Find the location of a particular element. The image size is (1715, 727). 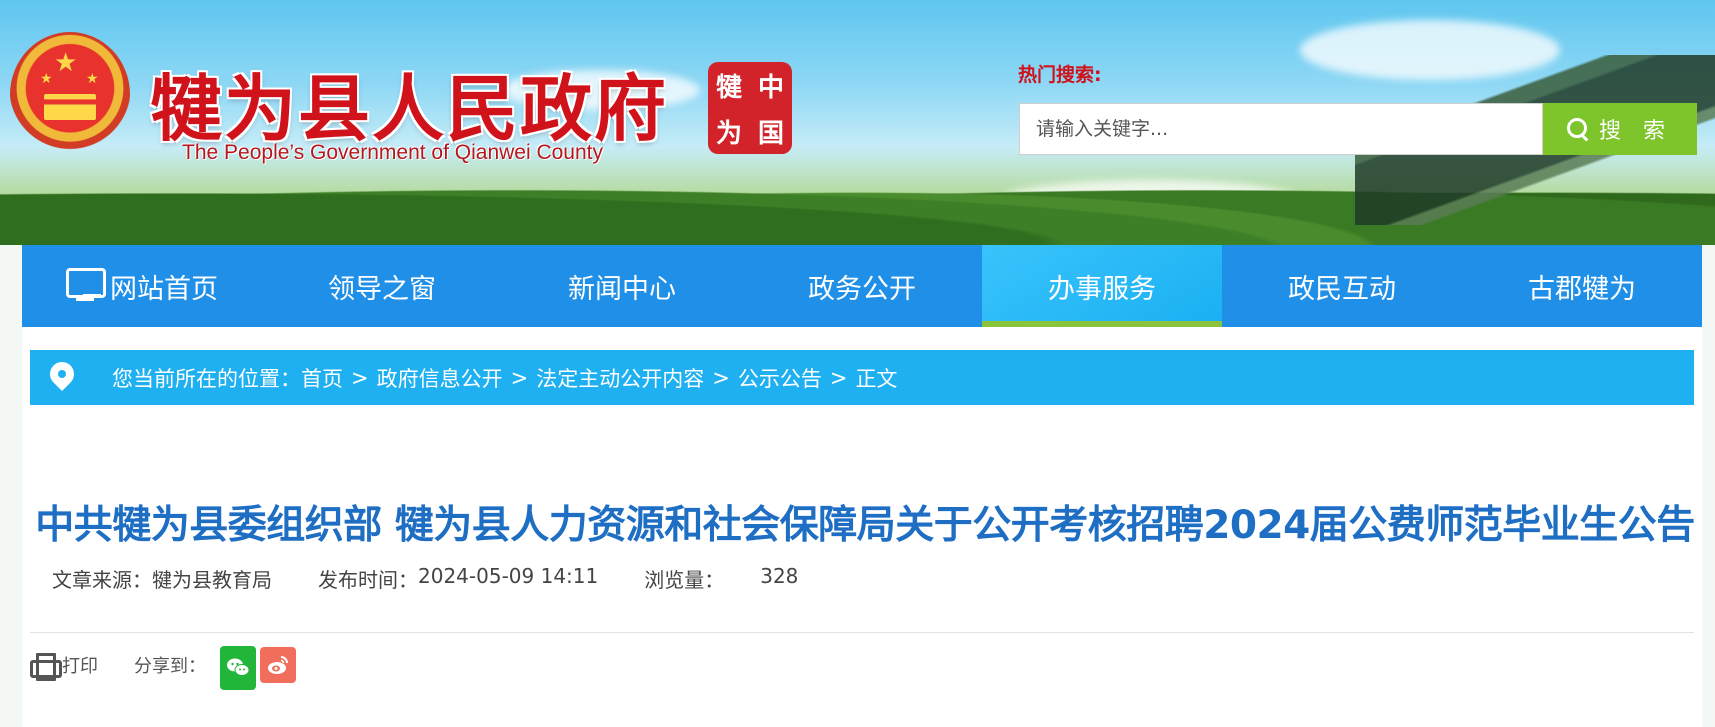

wechat-share-button is located at coordinates (238, 668).